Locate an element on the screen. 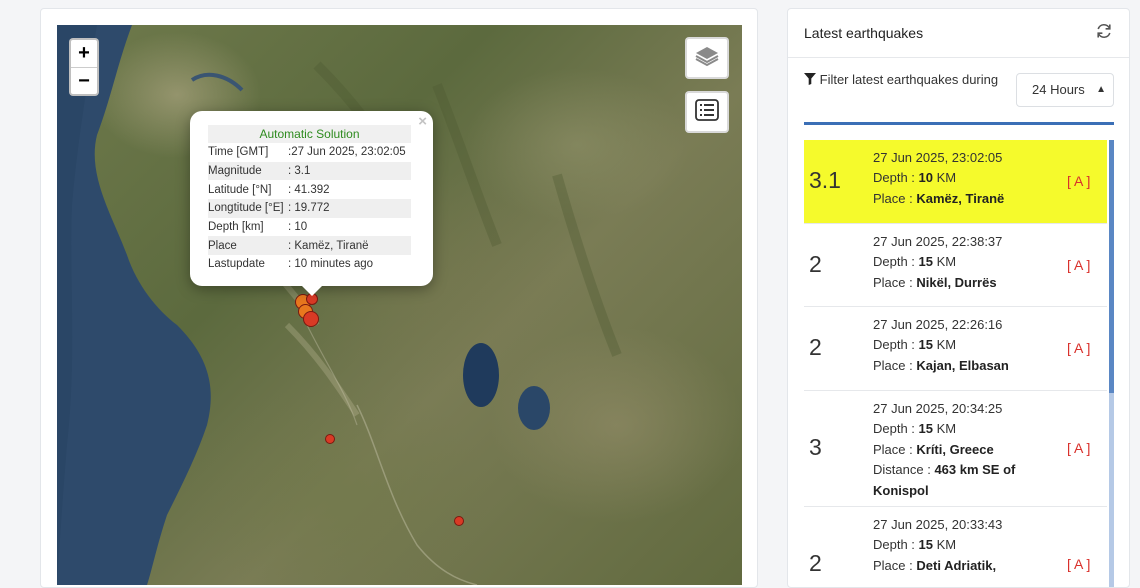 Image resolution: width=1140 pixels, height=588 pixels. popup-value: :27 Jun 2025, 23:02:05 is located at coordinates (347, 152).